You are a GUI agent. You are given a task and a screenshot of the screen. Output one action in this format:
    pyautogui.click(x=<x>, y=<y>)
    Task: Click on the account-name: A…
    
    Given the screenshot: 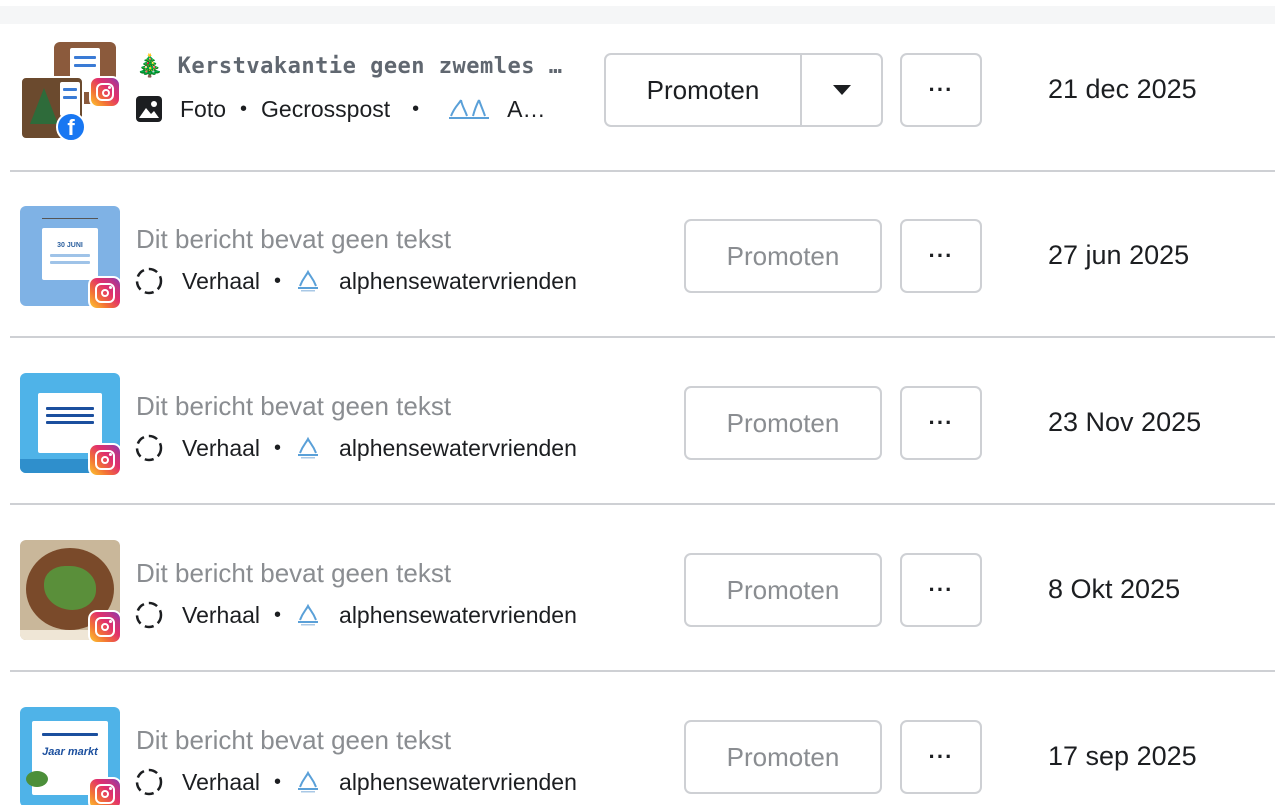 What is the action you would take?
    pyautogui.click(x=526, y=109)
    